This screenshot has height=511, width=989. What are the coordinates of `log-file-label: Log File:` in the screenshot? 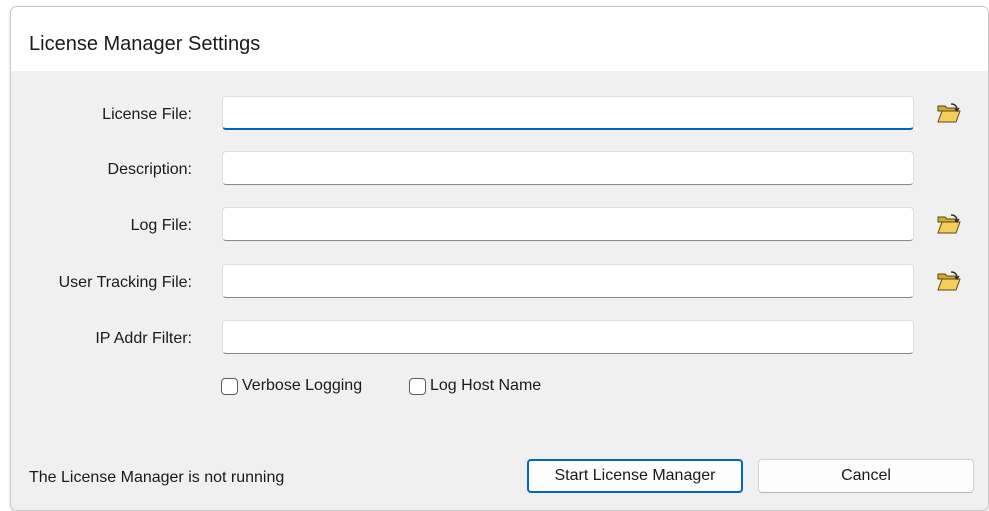 It's located at (161, 225).